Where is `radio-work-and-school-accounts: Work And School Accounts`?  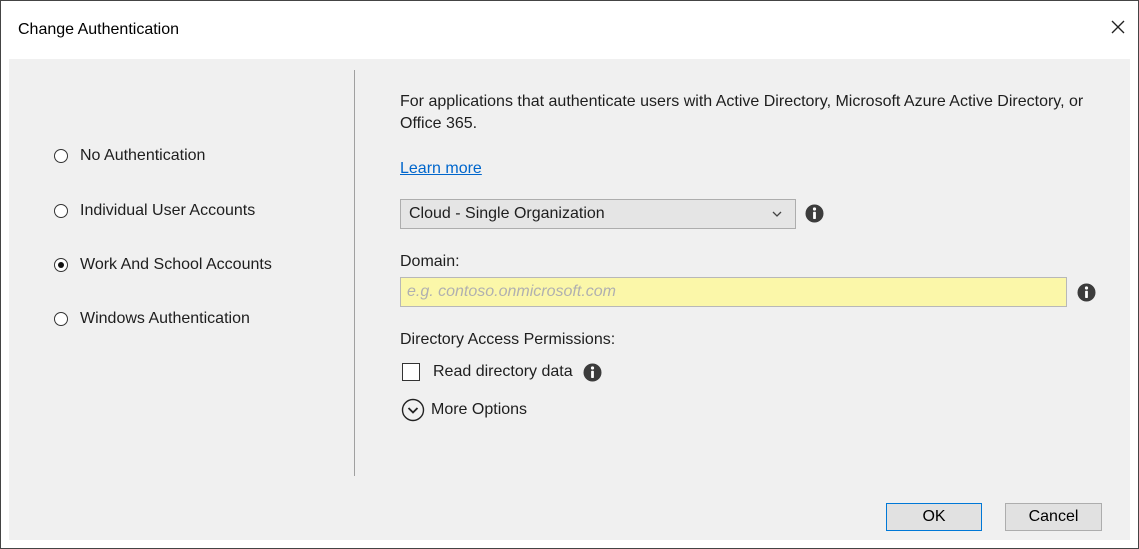
radio-work-and-school-accounts: Work And School Accounts is located at coordinates (163, 265).